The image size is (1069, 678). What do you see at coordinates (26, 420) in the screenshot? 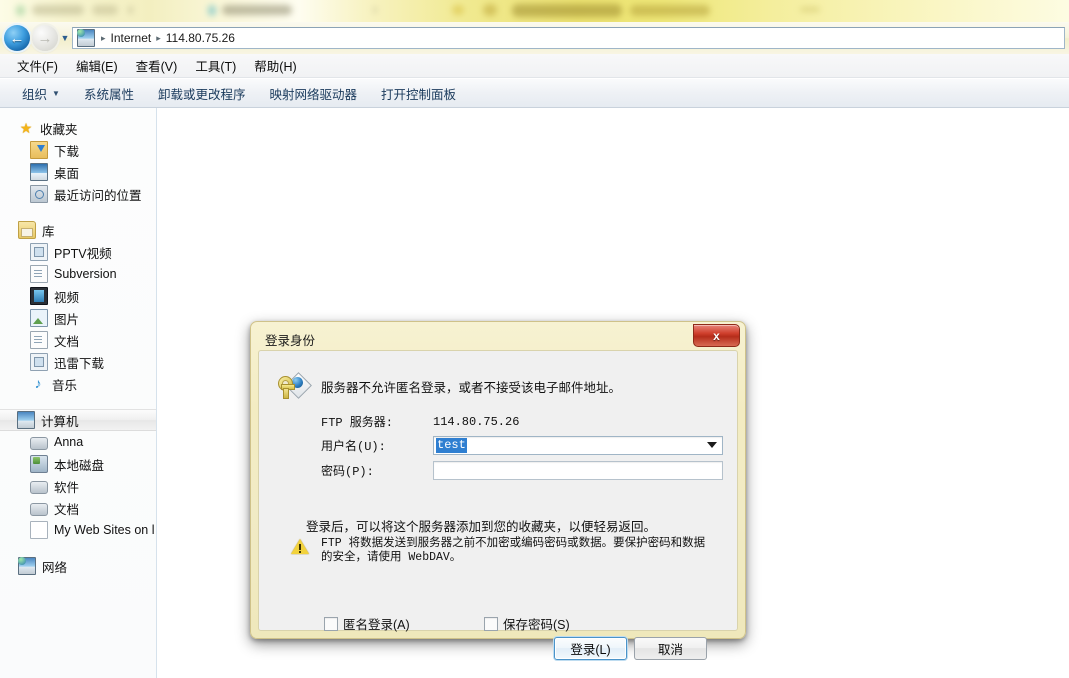
I see `computer-icon` at bounding box center [26, 420].